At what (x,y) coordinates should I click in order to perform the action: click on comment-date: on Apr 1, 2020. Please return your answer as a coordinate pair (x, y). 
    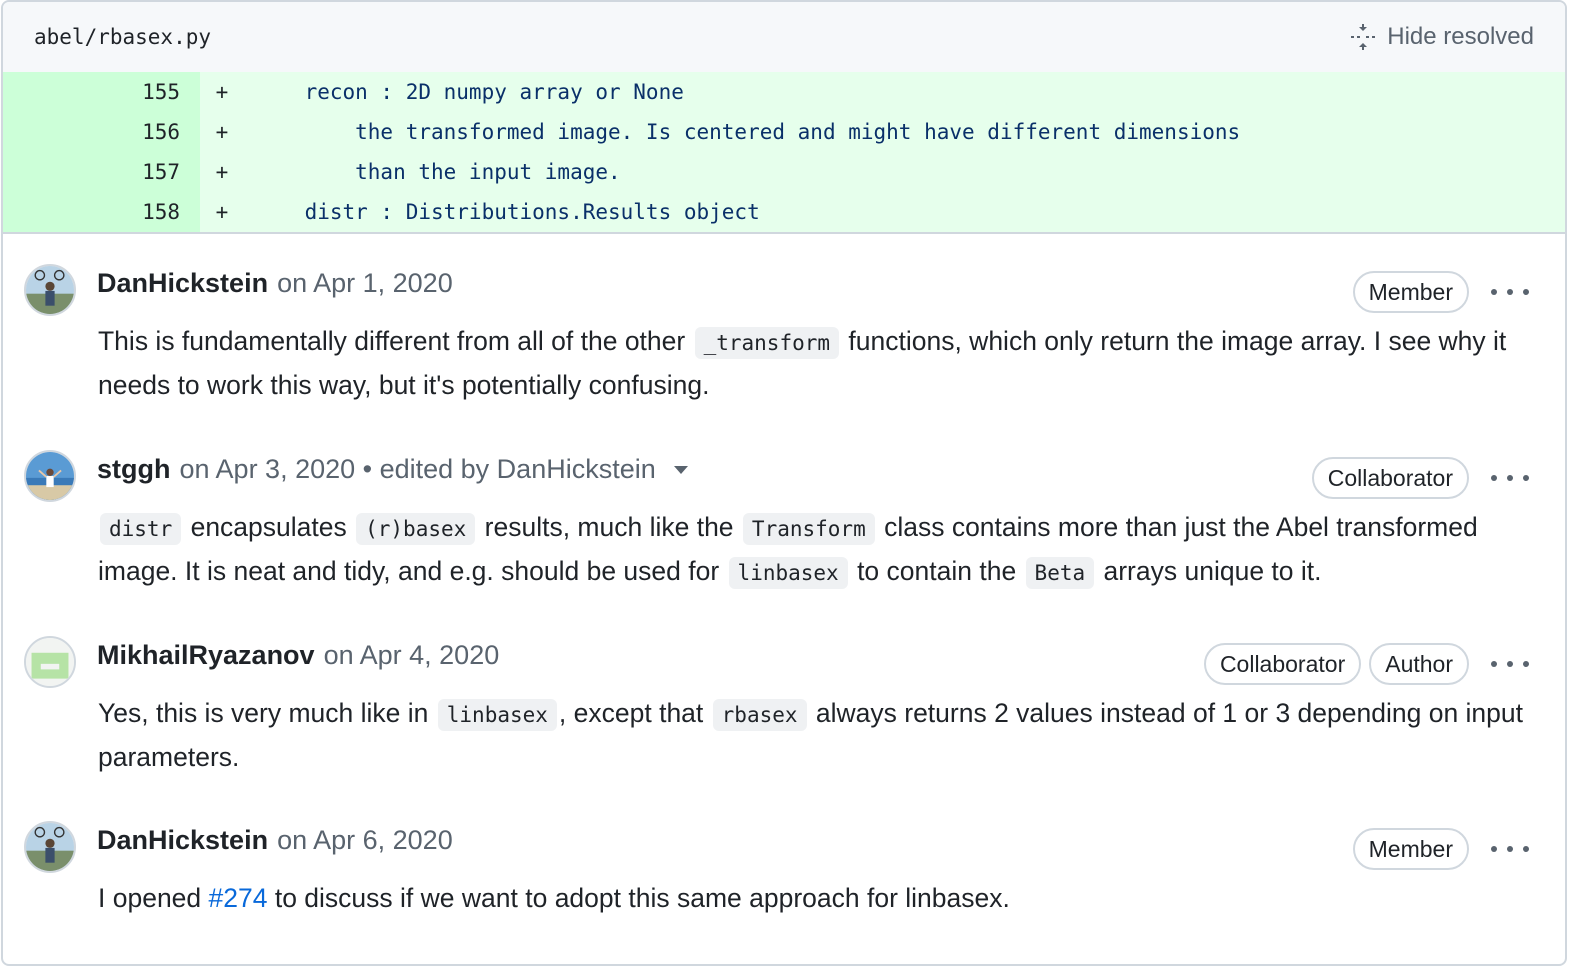
    Looking at the image, I should click on (365, 283).